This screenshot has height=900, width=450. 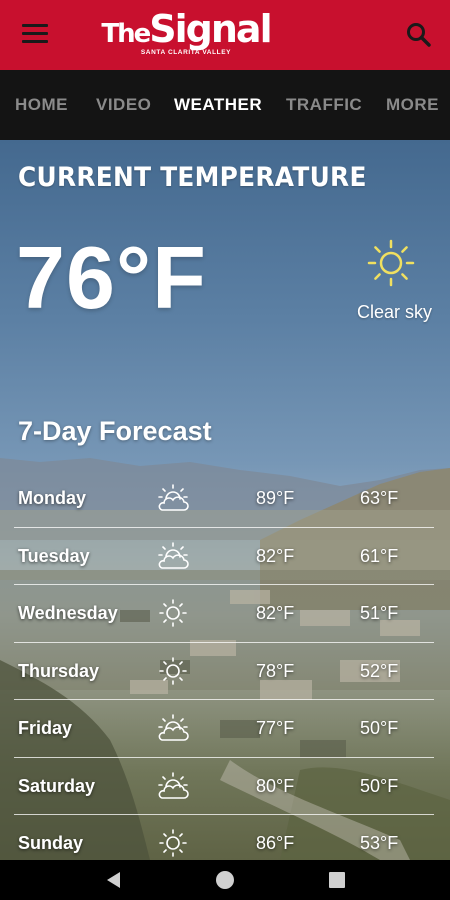 What do you see at coordinates (419, 35) in the screenshot?
I see `search-icon` at bounding box center [419, 35].